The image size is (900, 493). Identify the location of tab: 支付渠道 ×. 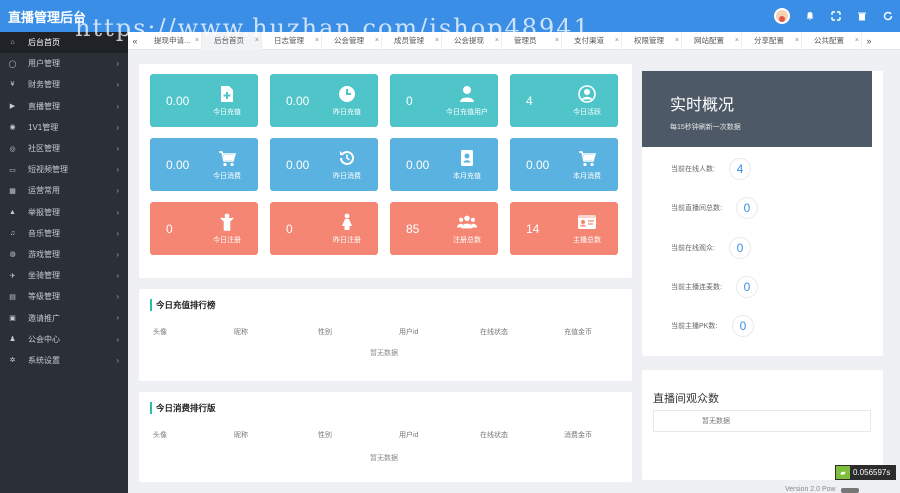
(592, 40).